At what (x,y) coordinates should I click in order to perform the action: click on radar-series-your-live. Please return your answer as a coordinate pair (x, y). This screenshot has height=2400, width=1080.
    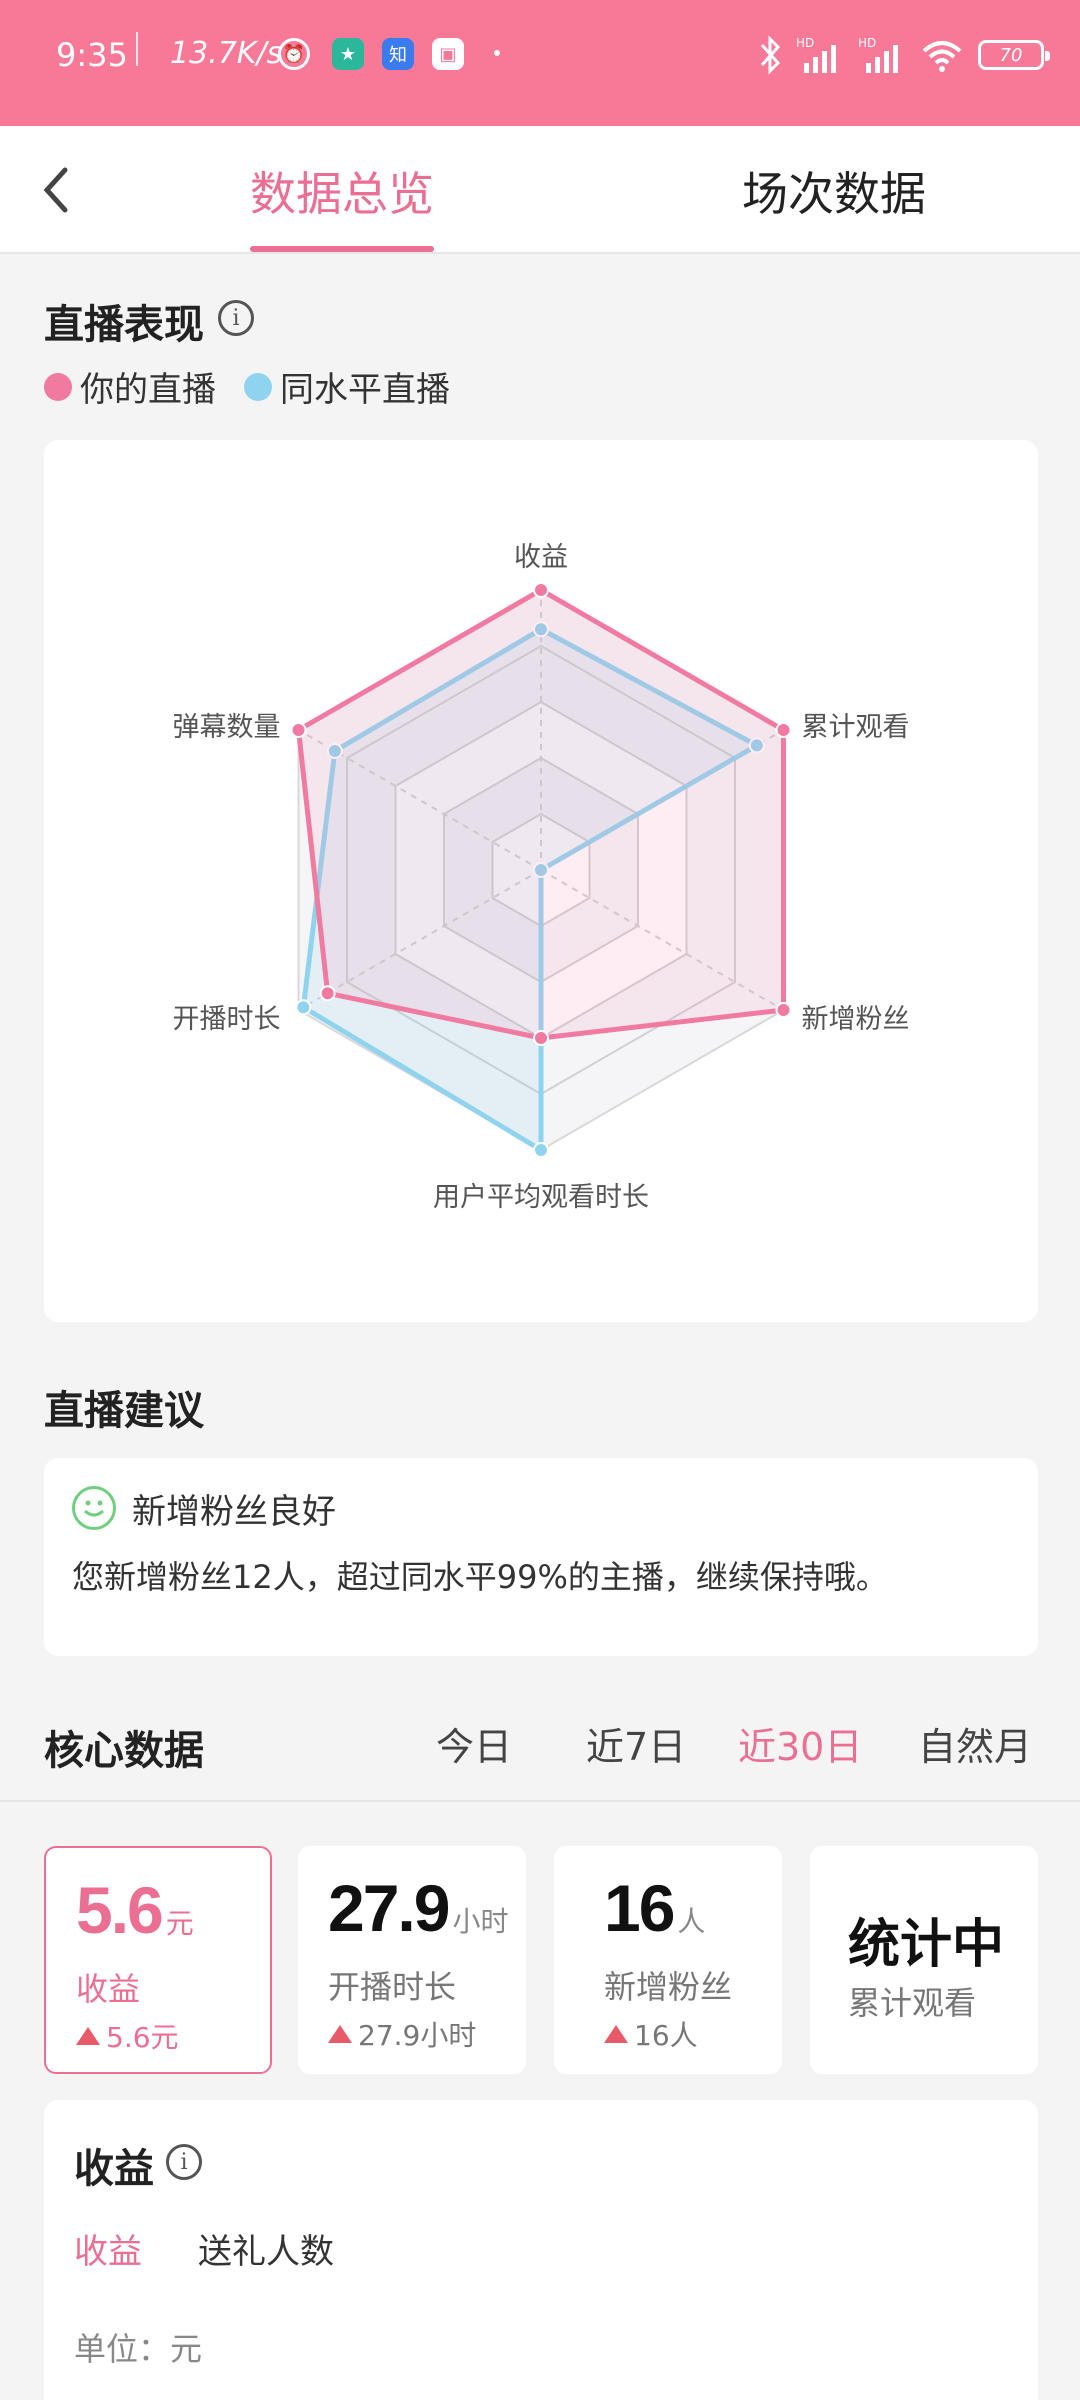
    Looking at the image, I should click on (541, 814).